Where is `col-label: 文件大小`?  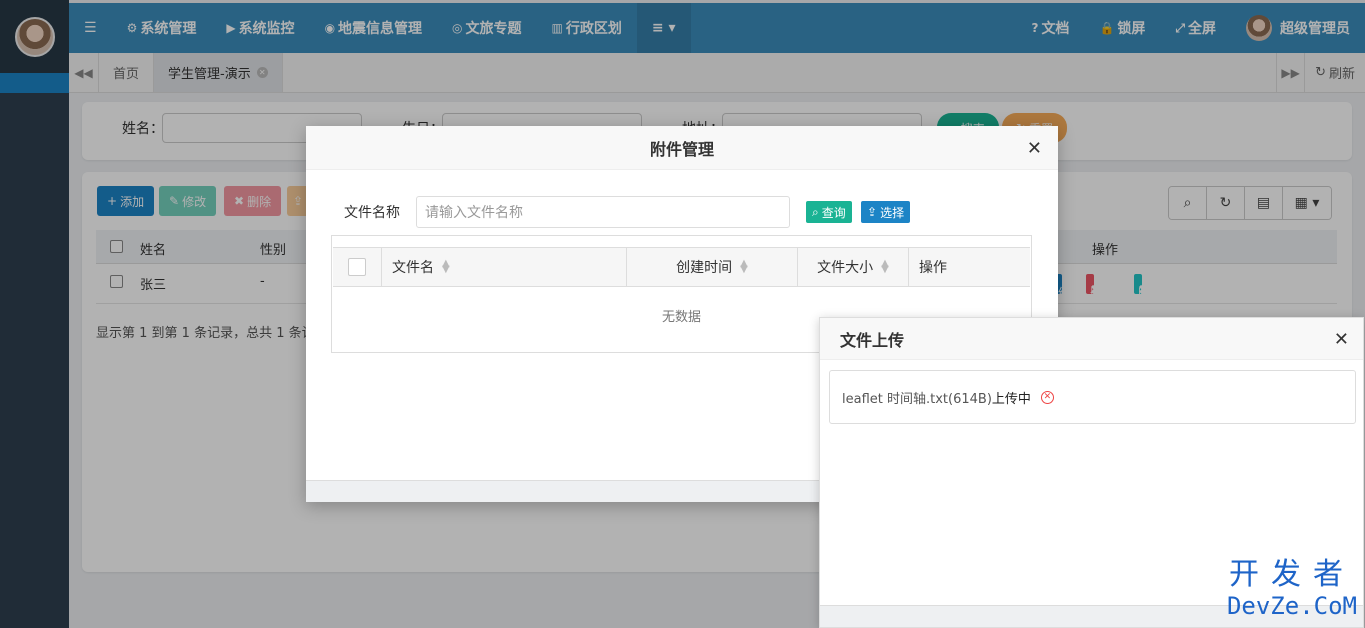 col-label: 文件大小 is located at coordinates (845, 268).